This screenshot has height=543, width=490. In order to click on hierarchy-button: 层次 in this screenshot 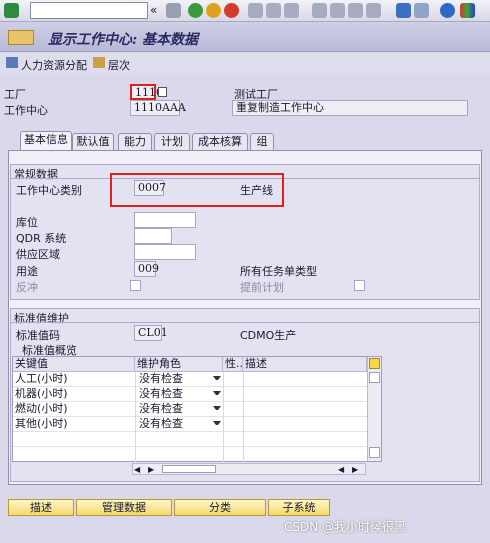, I will do `click(119, 65)`.